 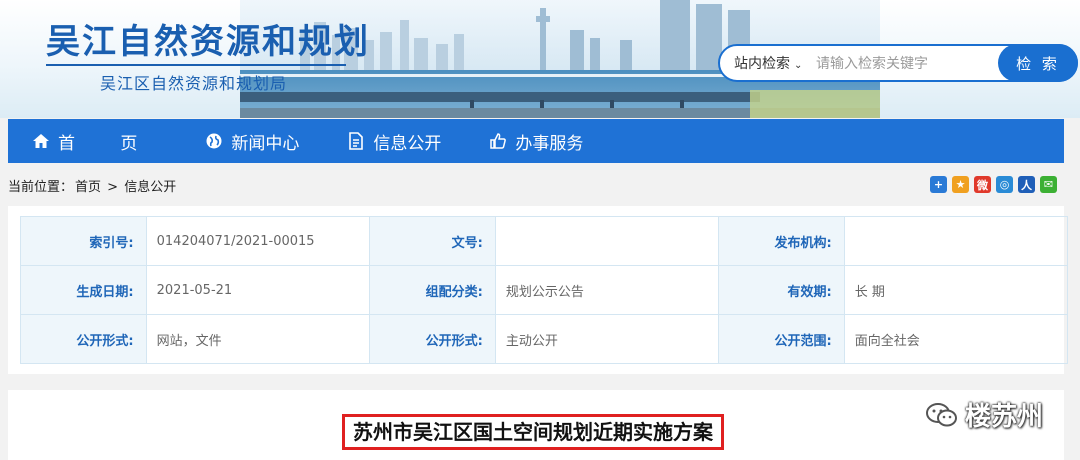 I want to click on created-date-label: 生成日期:, so click(x=83, y=290).